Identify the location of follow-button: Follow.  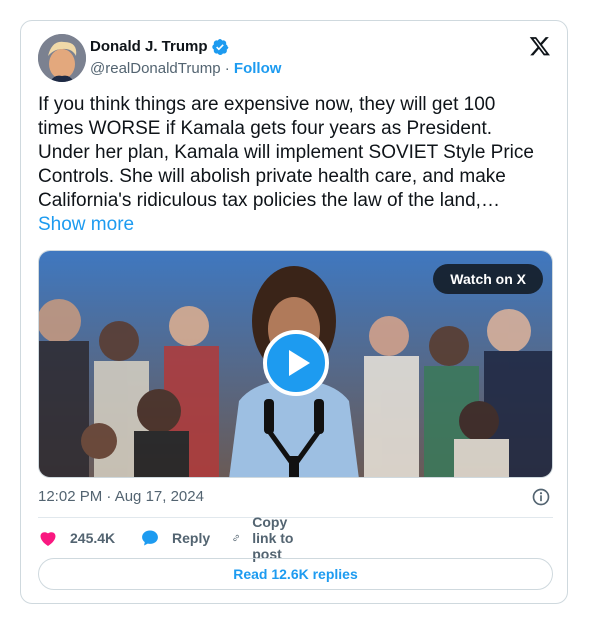
(258, 68).